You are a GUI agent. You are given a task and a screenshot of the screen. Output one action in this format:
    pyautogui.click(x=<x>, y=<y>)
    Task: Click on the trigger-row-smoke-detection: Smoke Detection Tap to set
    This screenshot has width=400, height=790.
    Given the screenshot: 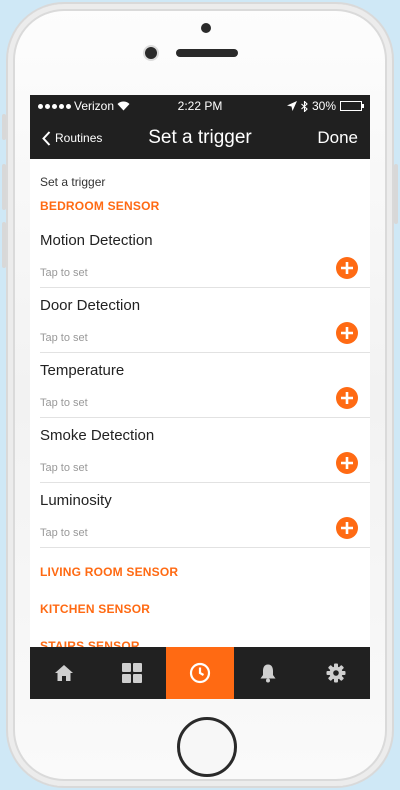 What is the action you would take?
    pyautogui.click(x=205, y=450)
    